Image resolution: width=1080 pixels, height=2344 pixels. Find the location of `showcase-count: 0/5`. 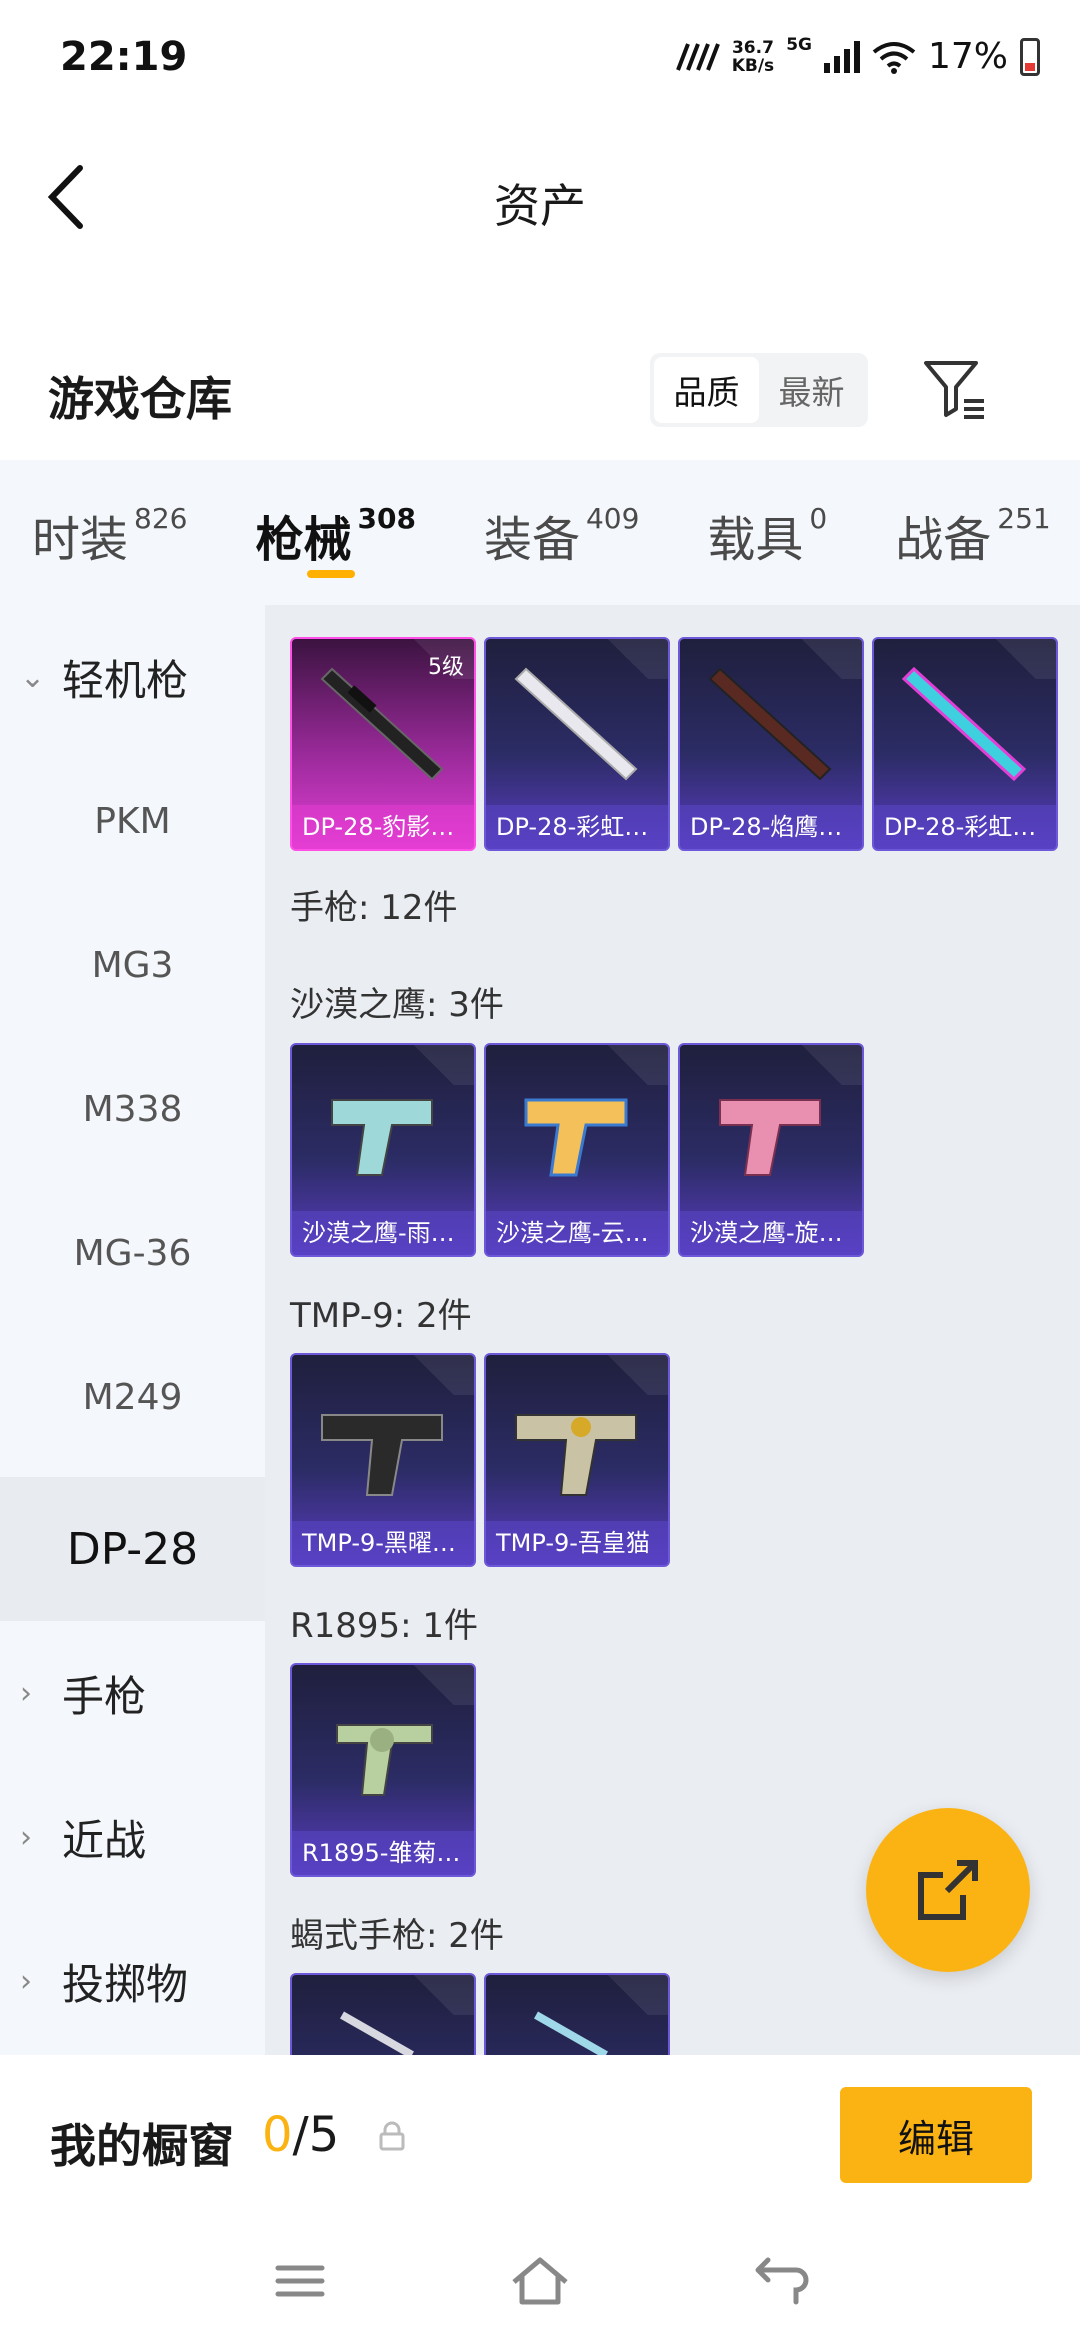

showcase-count: 0/5 is located at coordinates (300, 2135).